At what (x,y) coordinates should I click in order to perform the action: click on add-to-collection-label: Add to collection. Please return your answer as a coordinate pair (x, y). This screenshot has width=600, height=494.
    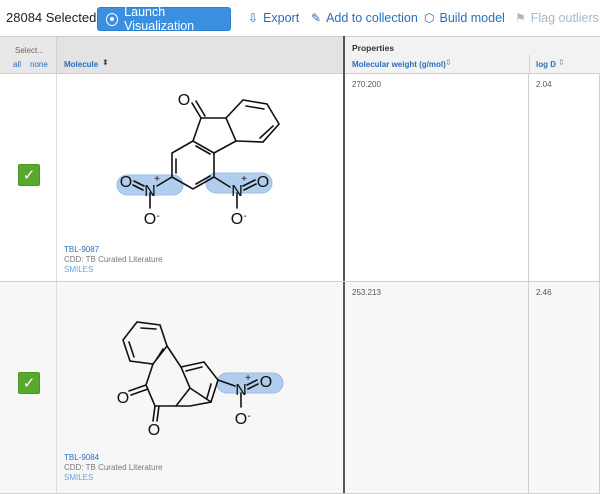
    Looking at the image, I should click on (372, 18).